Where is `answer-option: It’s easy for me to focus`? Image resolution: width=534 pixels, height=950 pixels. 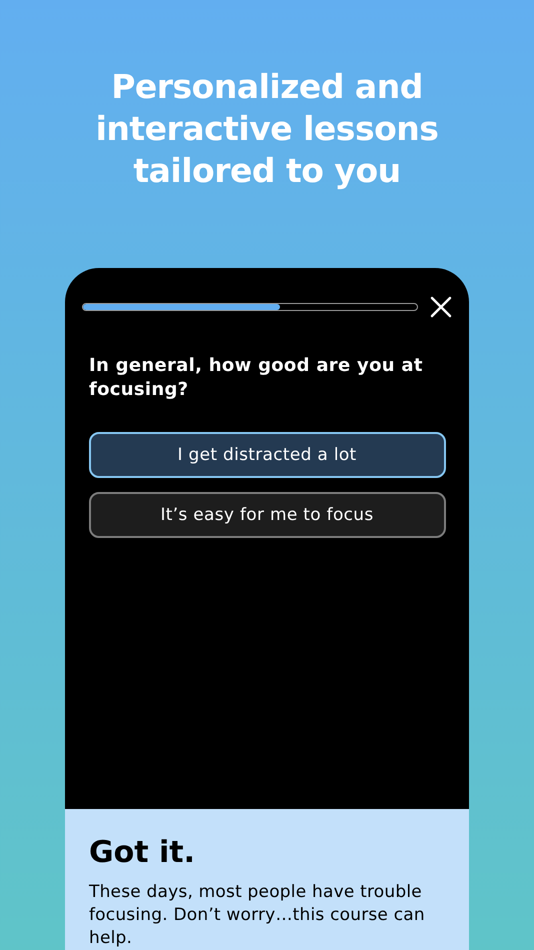 answer-option: It’s easy for me to focus is located at coordinates (267, 515).